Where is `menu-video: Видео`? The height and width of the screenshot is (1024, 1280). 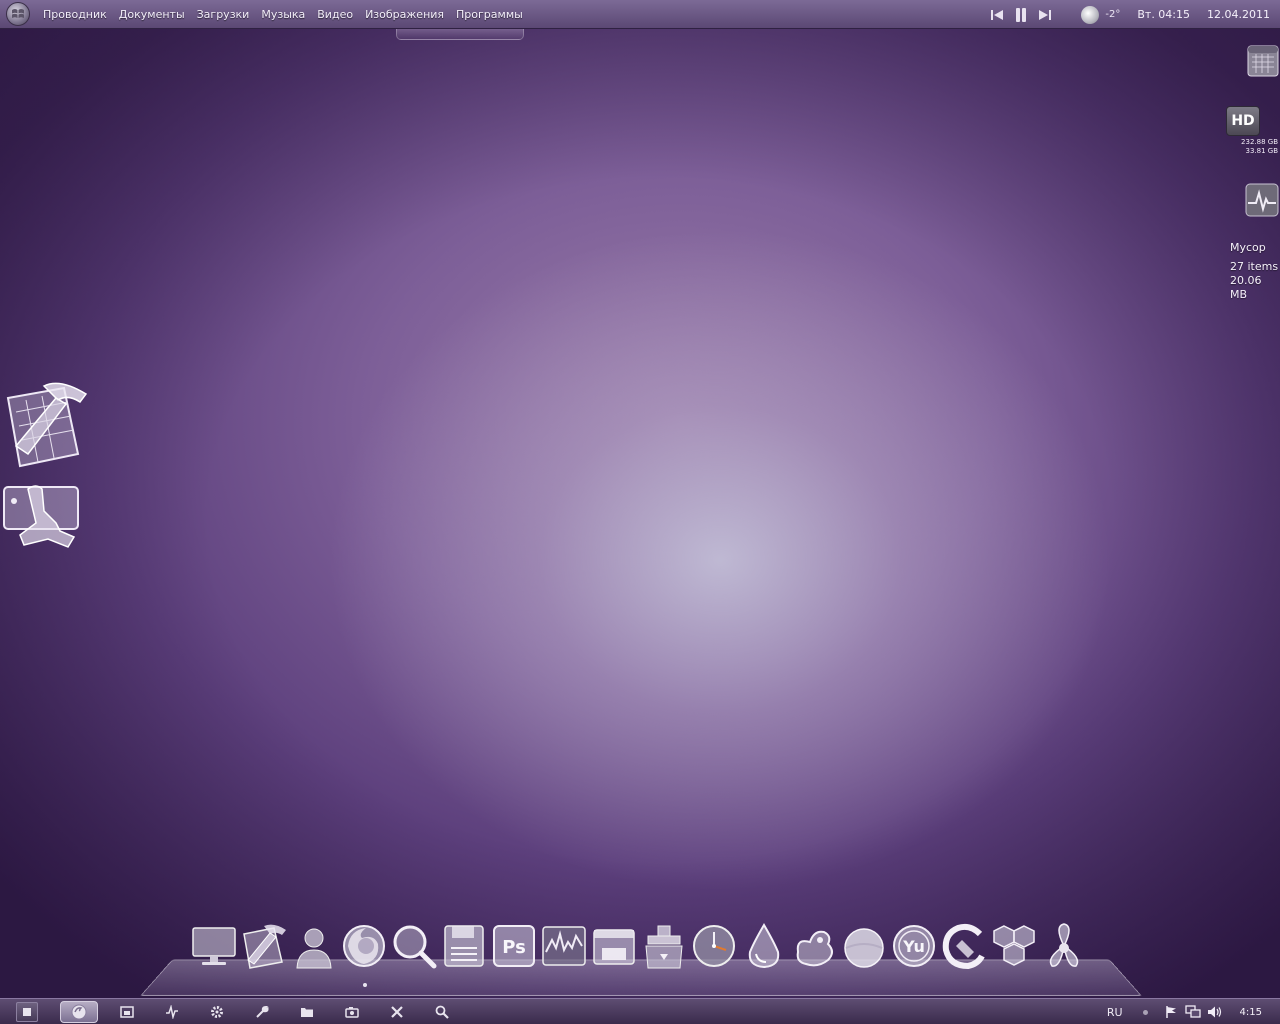 menu-video: Видео is located at coordinates (335, 14).